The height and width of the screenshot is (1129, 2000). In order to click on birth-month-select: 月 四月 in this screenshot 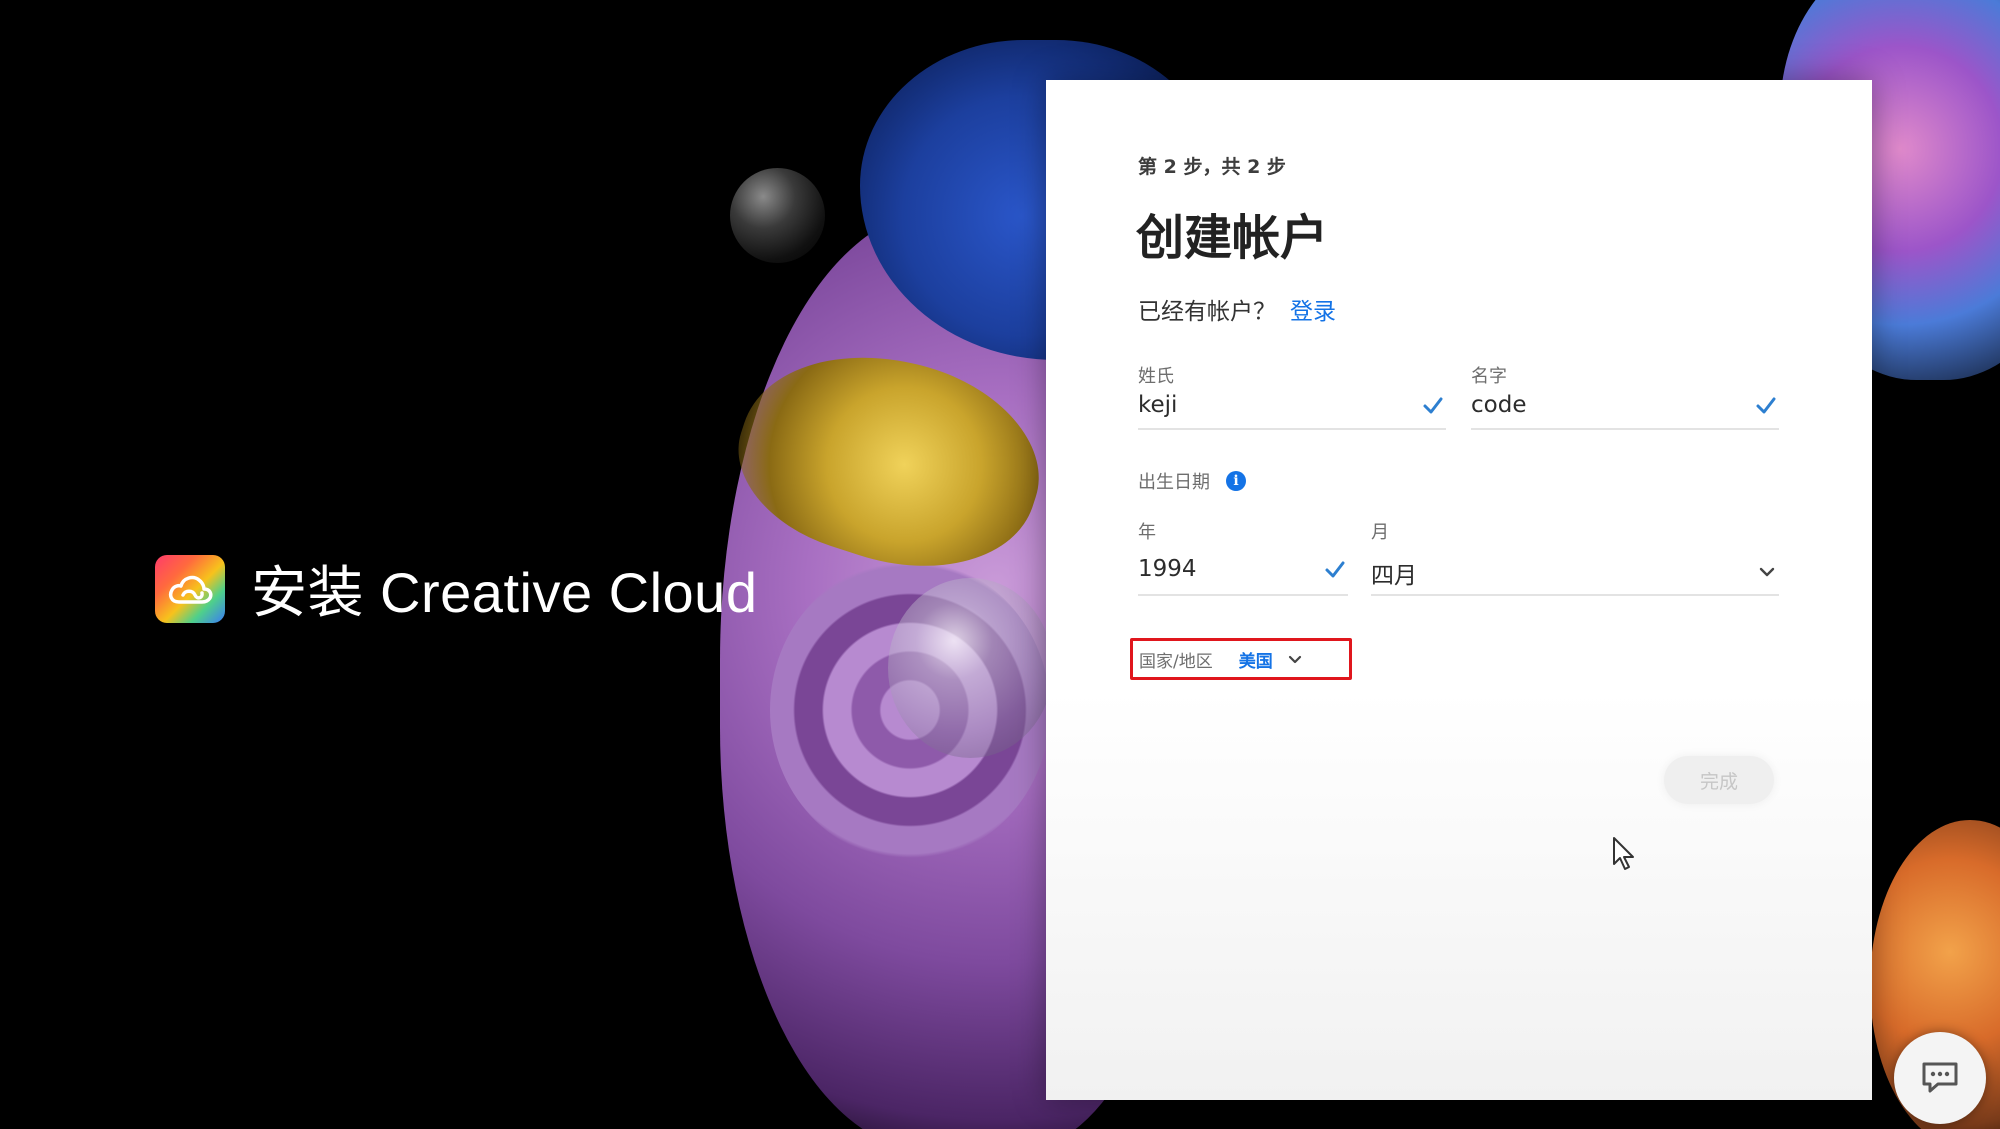, I will do `click(1575, 557)`.